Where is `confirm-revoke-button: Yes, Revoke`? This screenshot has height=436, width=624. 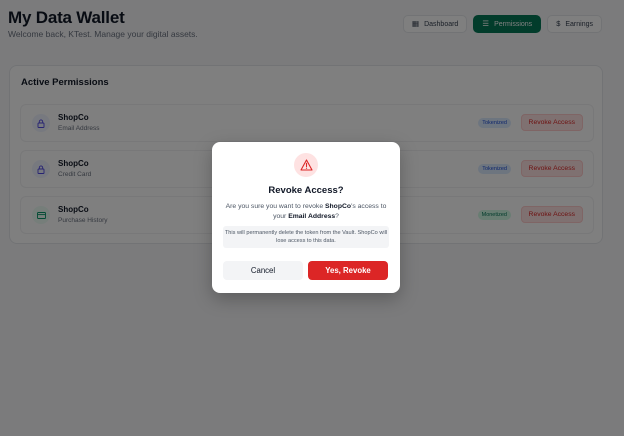
confirm-revoke-button: Yes, Revoke is located at coordinates (348, 270).